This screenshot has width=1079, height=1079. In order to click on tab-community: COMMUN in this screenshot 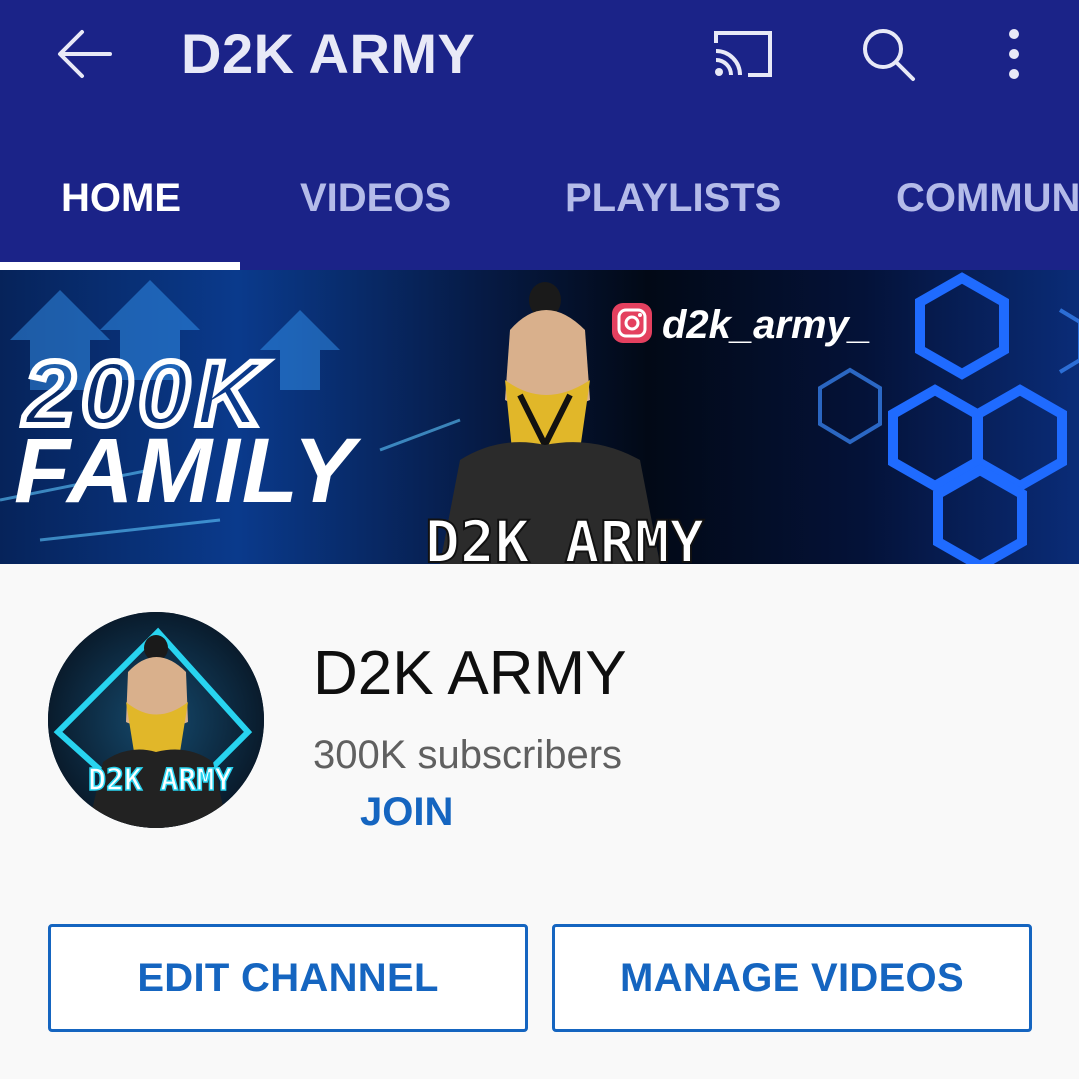, I will do `click(987, 198)`.